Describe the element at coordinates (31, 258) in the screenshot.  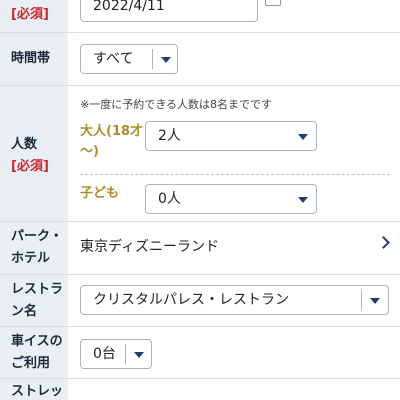
I see `park-label-cont: ホテル` at that location.